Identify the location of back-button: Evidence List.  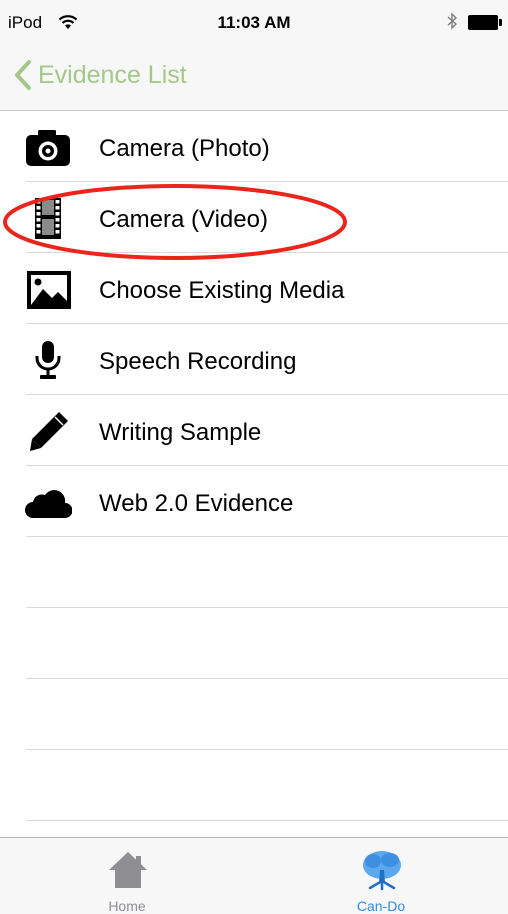
(99, 75).